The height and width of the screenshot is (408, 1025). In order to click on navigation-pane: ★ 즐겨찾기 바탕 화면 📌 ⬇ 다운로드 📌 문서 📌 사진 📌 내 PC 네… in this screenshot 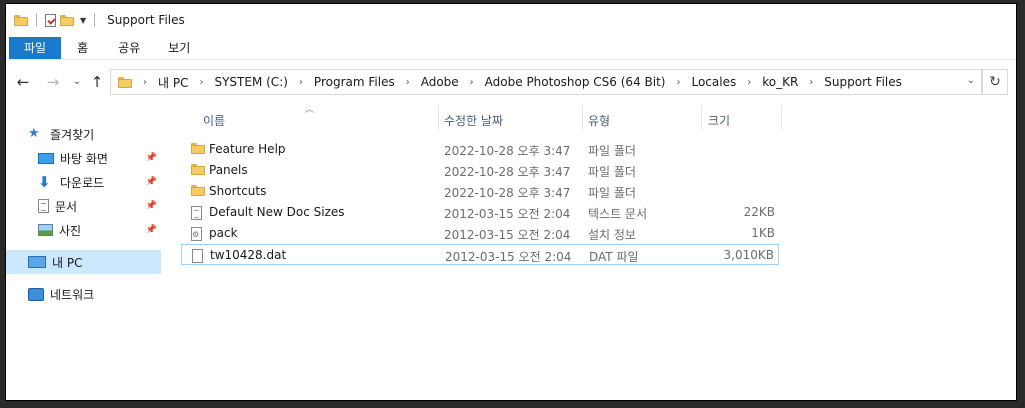, I will do `click(86, 250)`.